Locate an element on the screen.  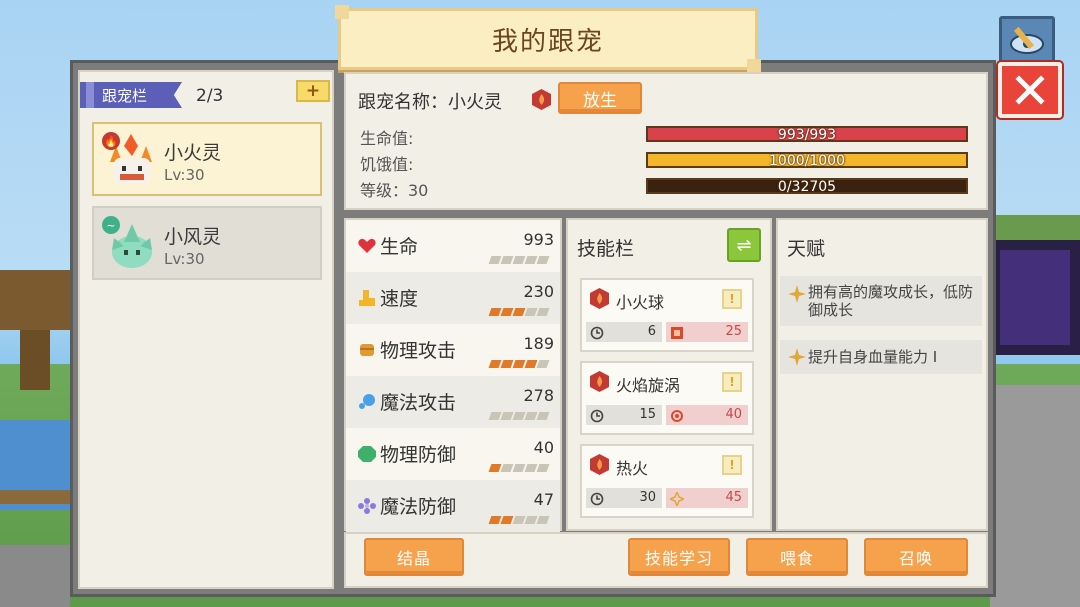
boot-icon is located at coordinates (367, 298).